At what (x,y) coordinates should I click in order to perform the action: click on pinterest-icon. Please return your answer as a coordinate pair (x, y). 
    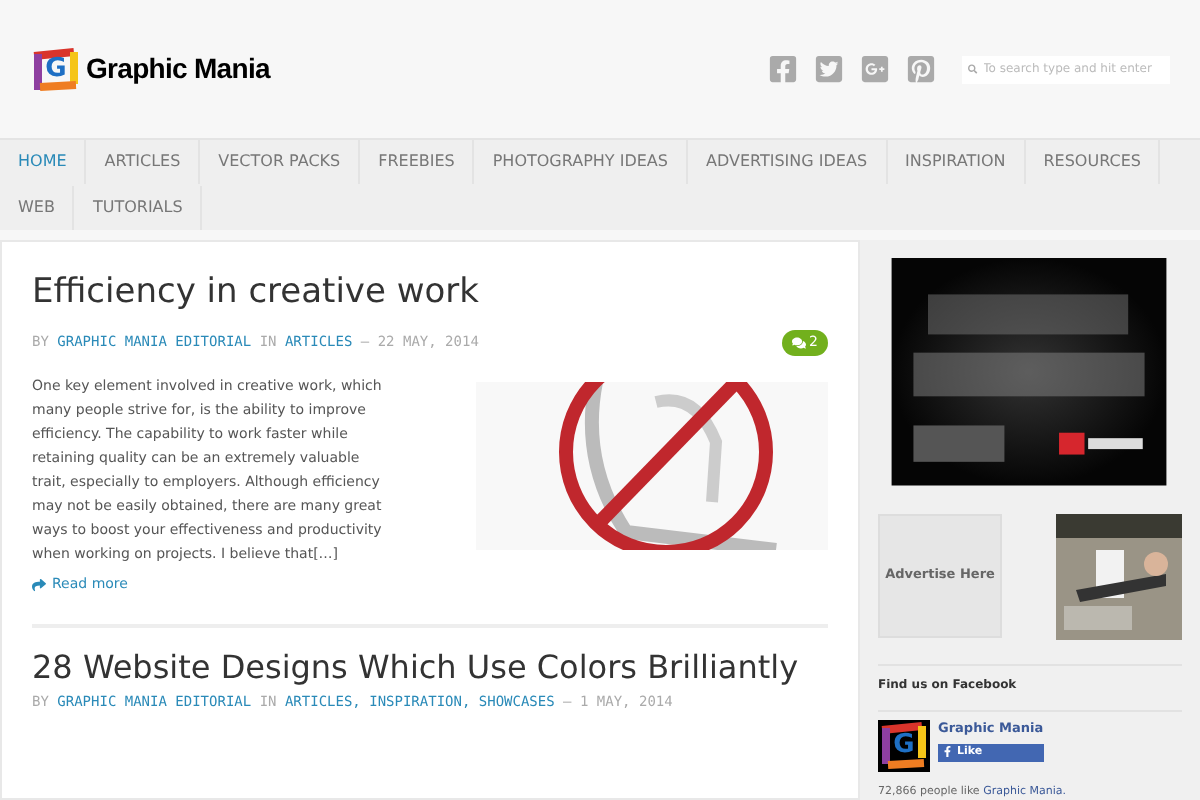
    Looking at the image, I should click on (921, 69).